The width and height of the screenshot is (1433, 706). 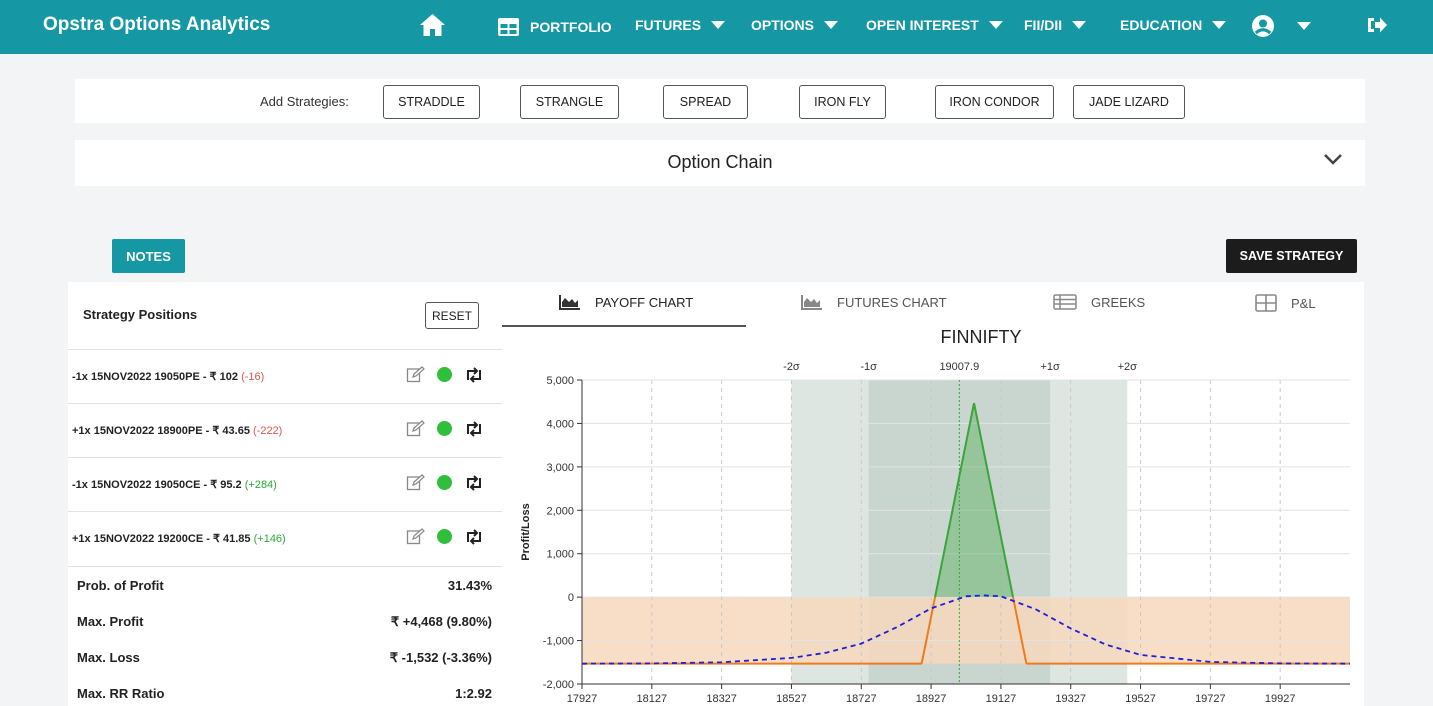 What do you see at coordinates (120, 585) in the screenshot?
I see `stat-label: Prob. of Profit` at bounding box center [120, 585].